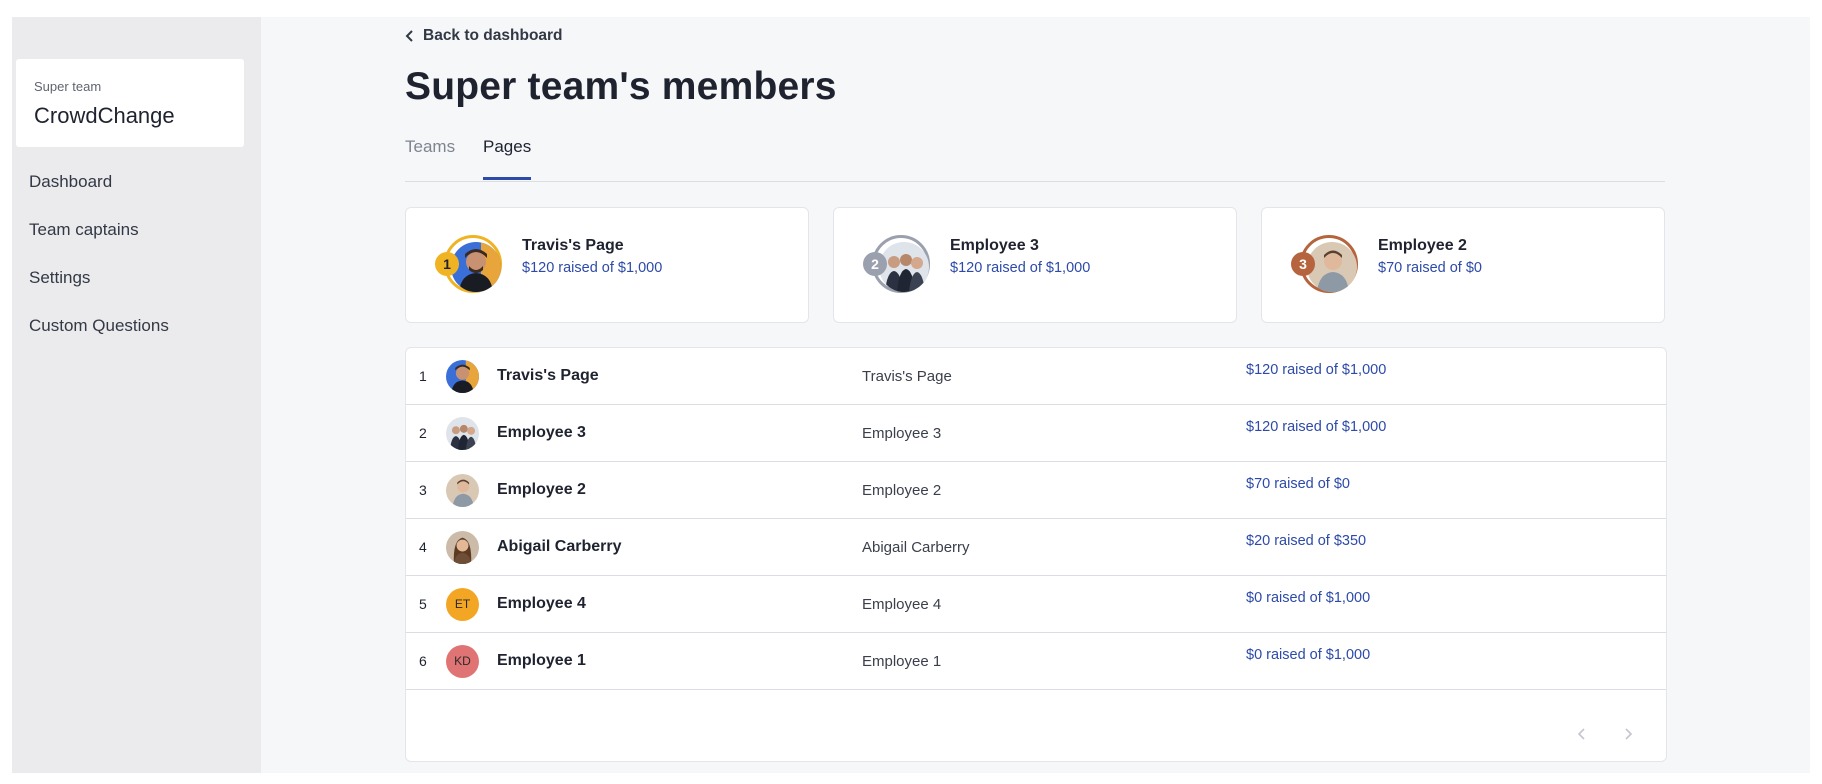 This screenshot has width=1822, height=784. I want to click on row-rank: 3, so click(423, 490).